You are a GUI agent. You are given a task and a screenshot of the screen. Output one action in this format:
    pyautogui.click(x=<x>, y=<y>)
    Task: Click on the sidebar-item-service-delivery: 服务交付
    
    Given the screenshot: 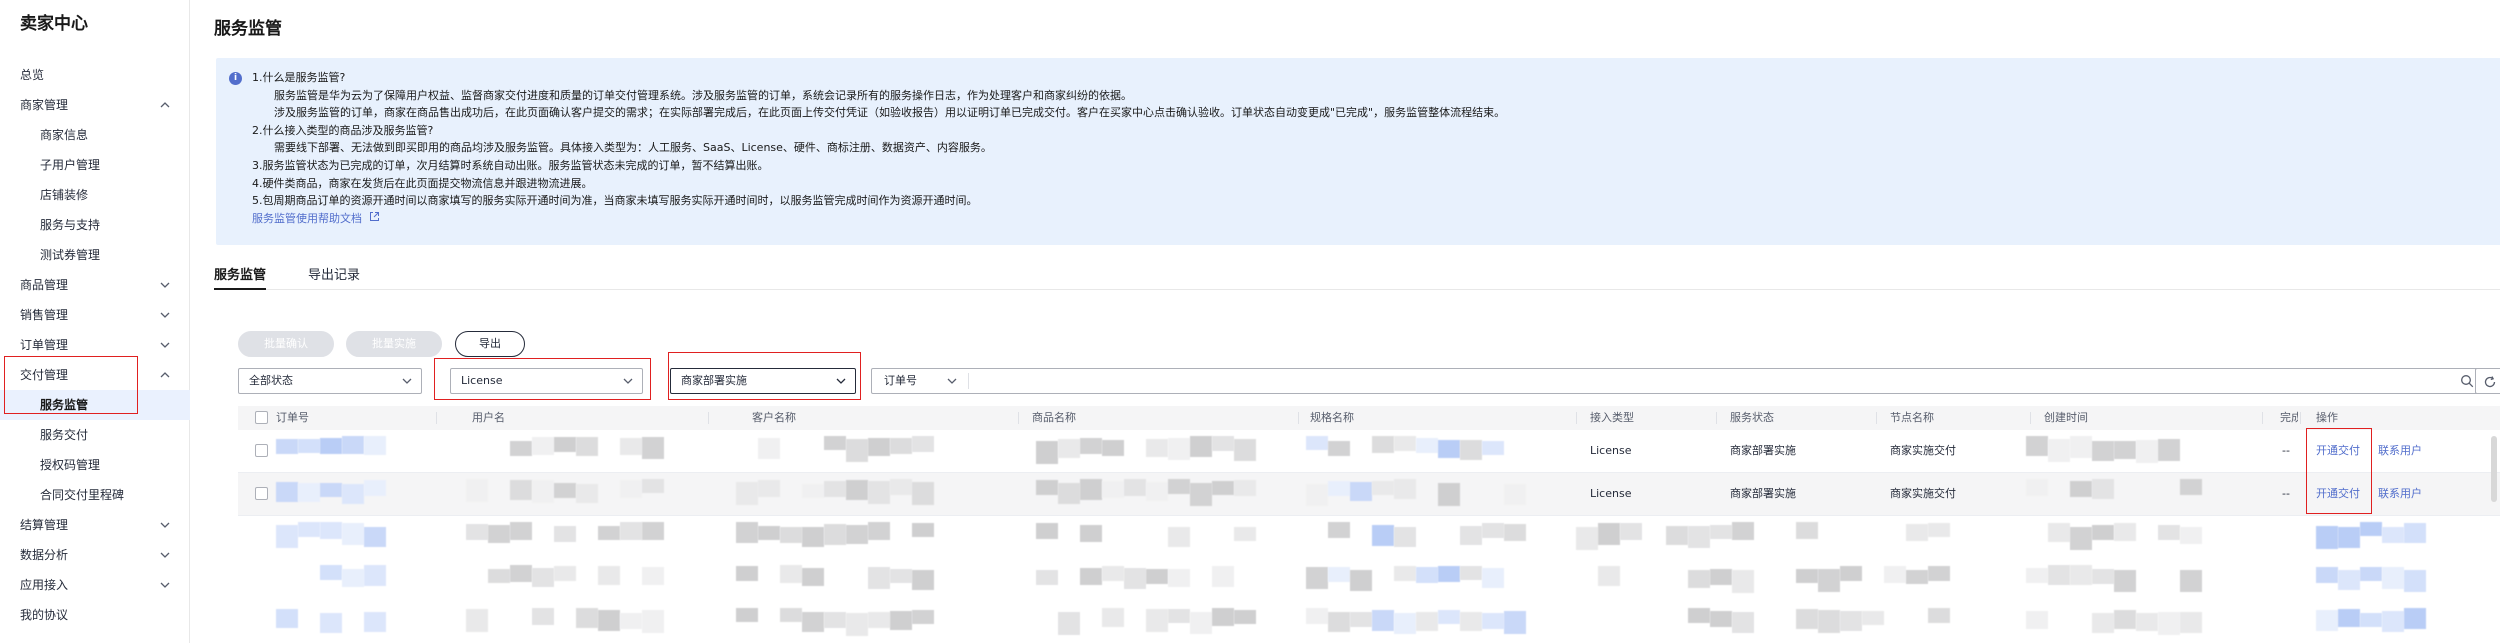 What is the action you would take?
    pyautogui.click(x=95, y=435)
    